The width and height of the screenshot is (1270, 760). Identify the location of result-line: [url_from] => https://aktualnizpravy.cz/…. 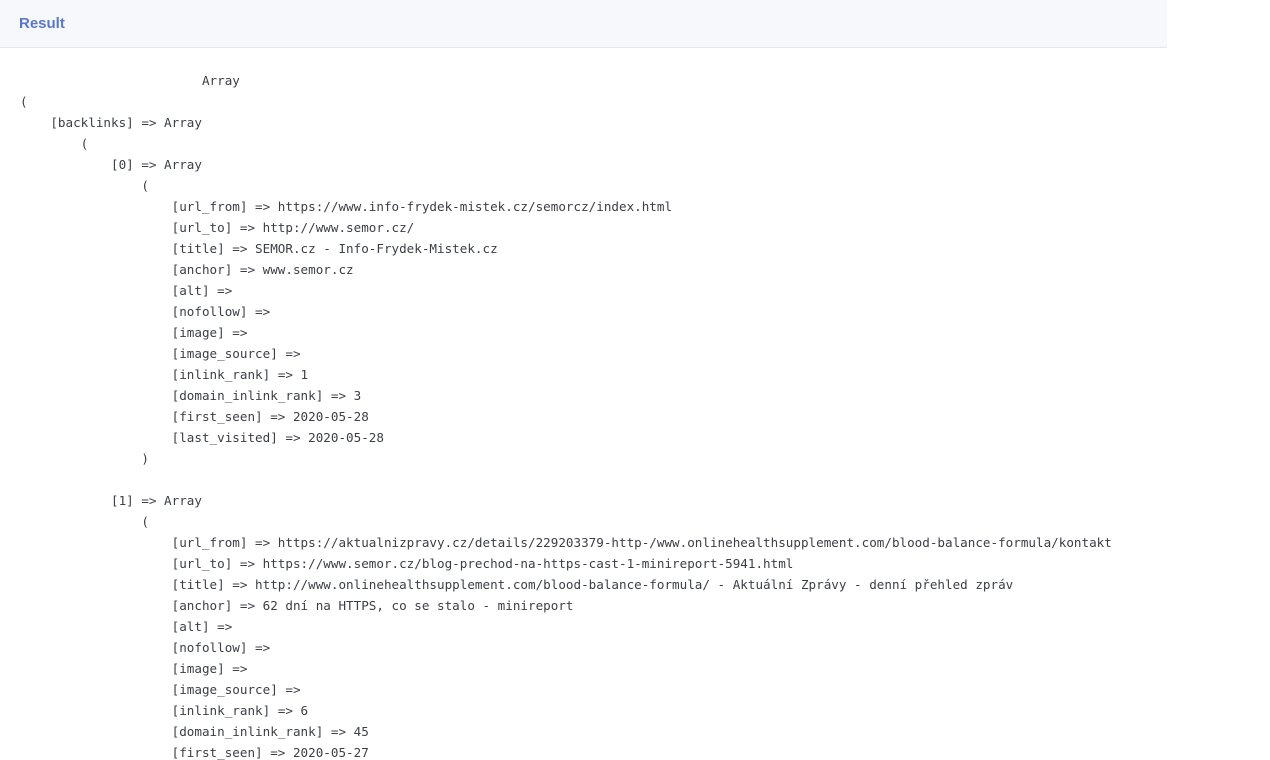
(566, 542).